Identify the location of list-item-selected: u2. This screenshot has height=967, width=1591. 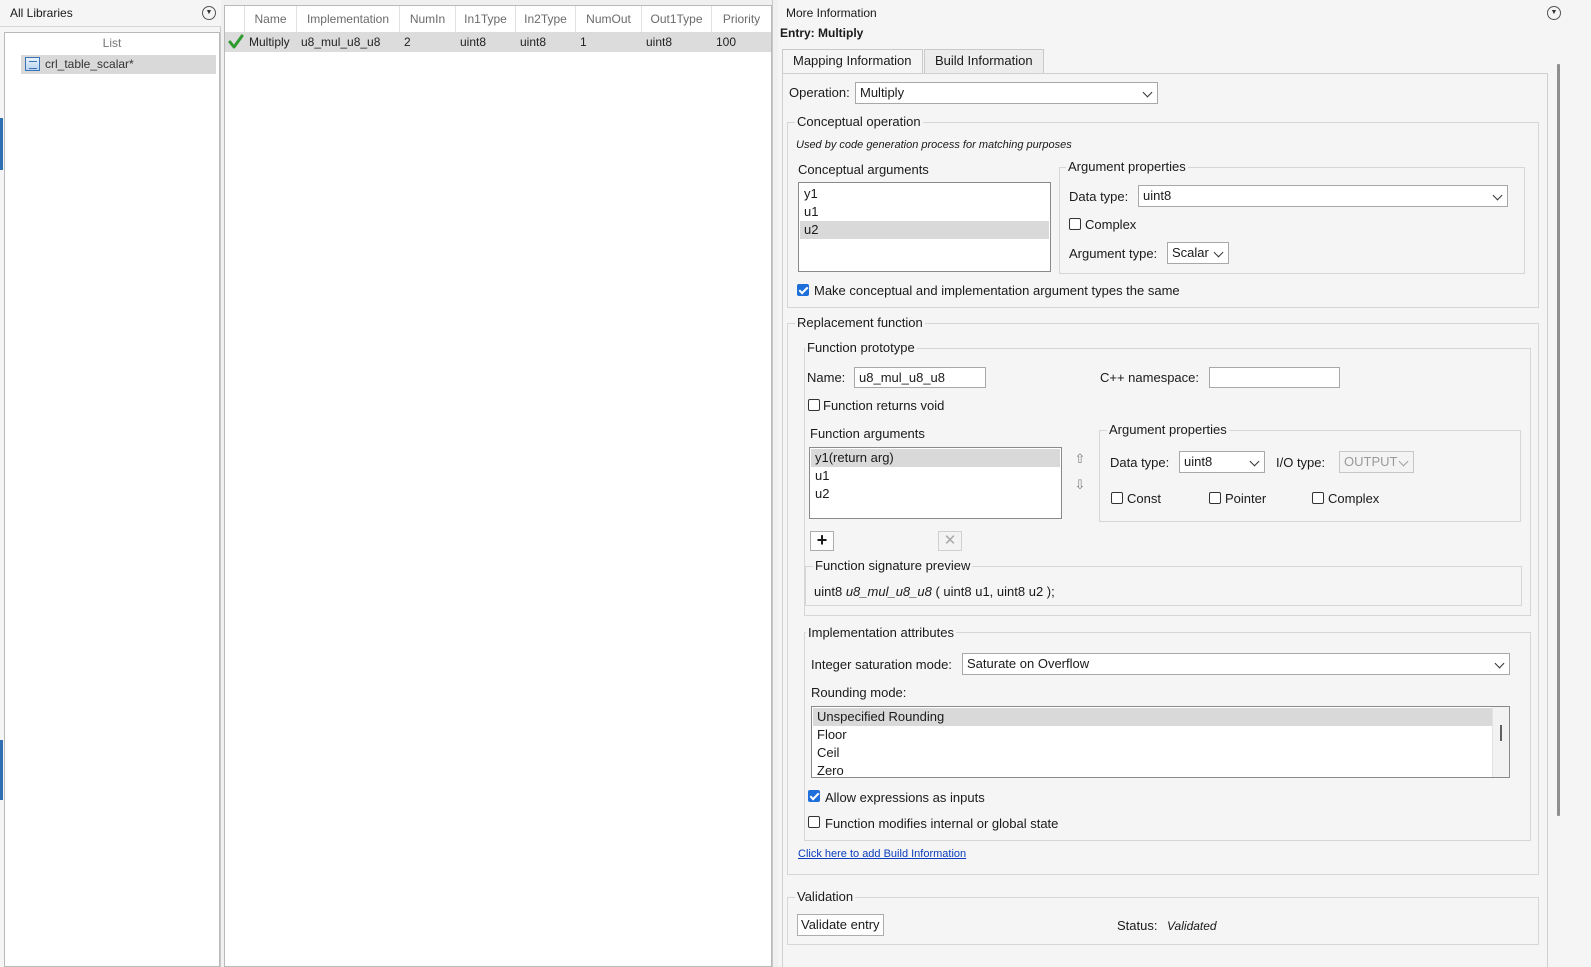
(924, 230).